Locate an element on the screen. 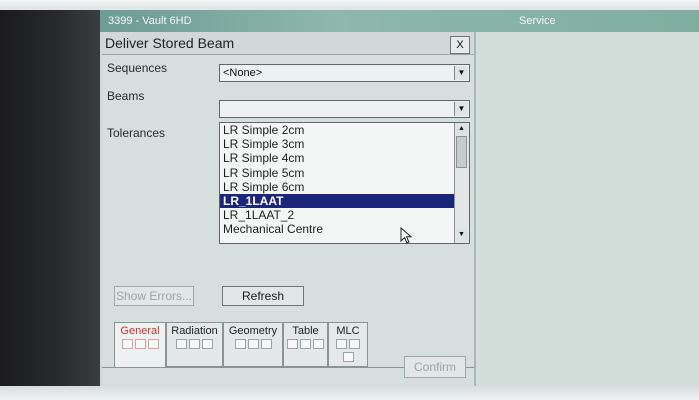  close-button: X is located at coordinates (460, 45).